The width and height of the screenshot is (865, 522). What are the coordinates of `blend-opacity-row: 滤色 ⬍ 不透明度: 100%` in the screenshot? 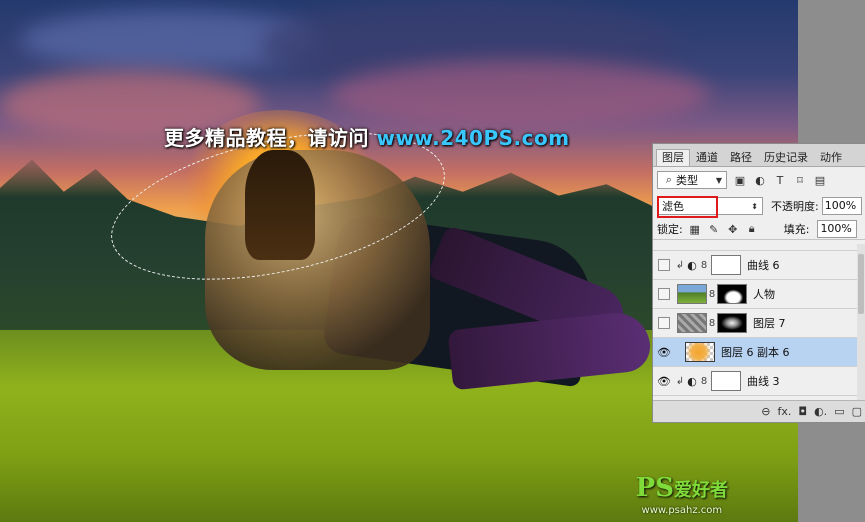 It's located at (759, 206).